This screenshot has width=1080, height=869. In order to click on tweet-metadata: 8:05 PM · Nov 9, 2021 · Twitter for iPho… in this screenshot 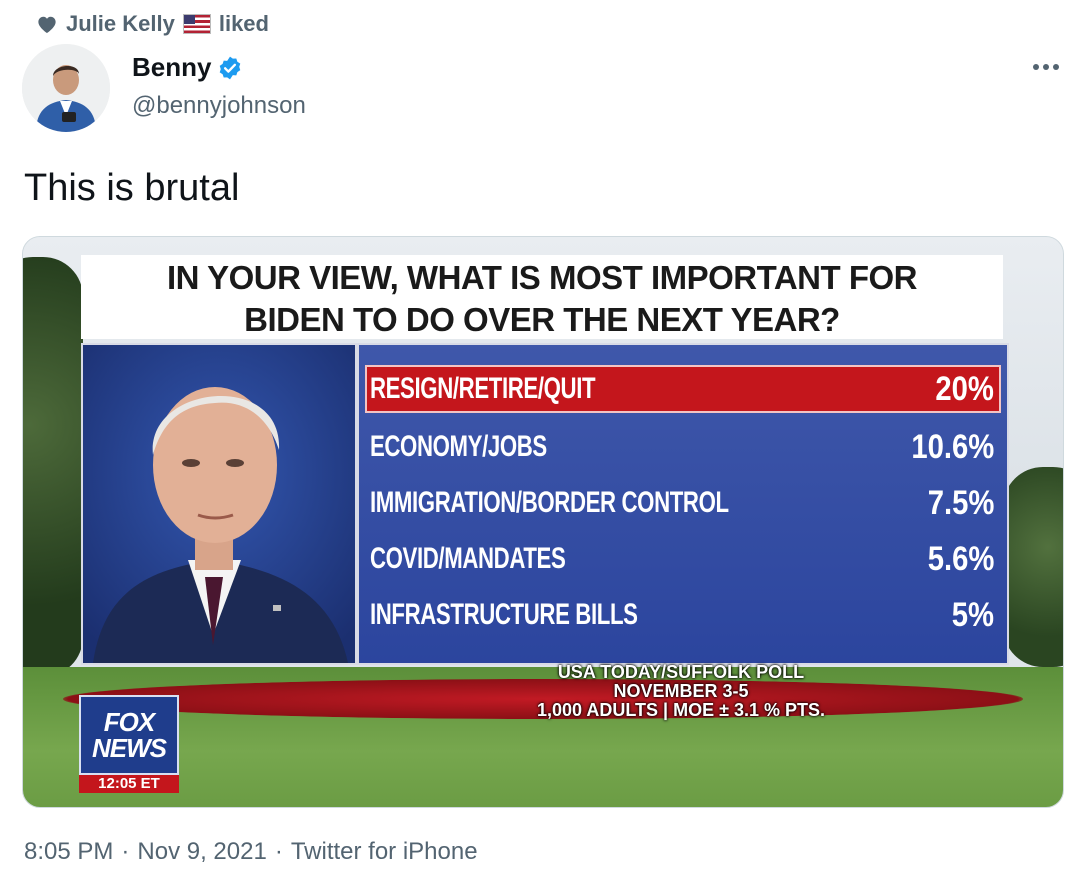, I will do `click(251, 852)`.